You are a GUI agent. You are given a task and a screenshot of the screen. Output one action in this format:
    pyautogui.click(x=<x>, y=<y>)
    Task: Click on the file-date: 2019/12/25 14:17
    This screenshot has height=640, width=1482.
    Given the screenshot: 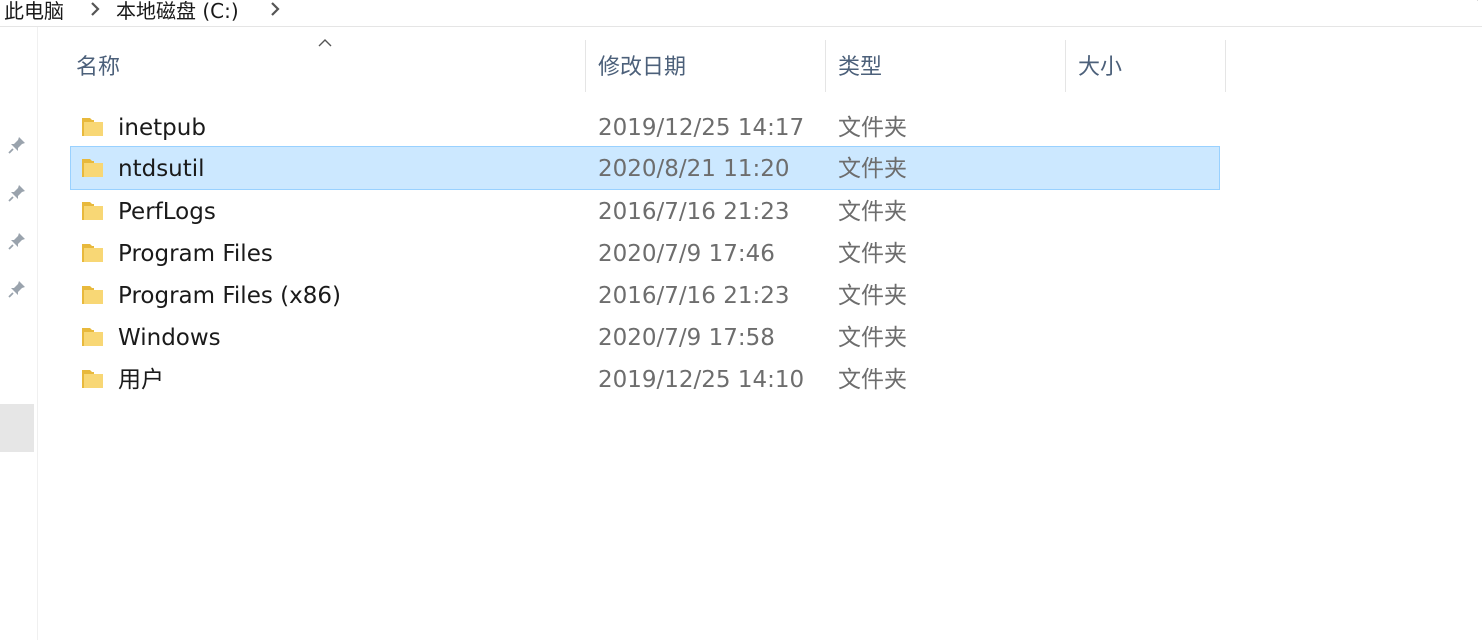 What is the action you would take?
    pyautogui.click(x=701, y=128)
    